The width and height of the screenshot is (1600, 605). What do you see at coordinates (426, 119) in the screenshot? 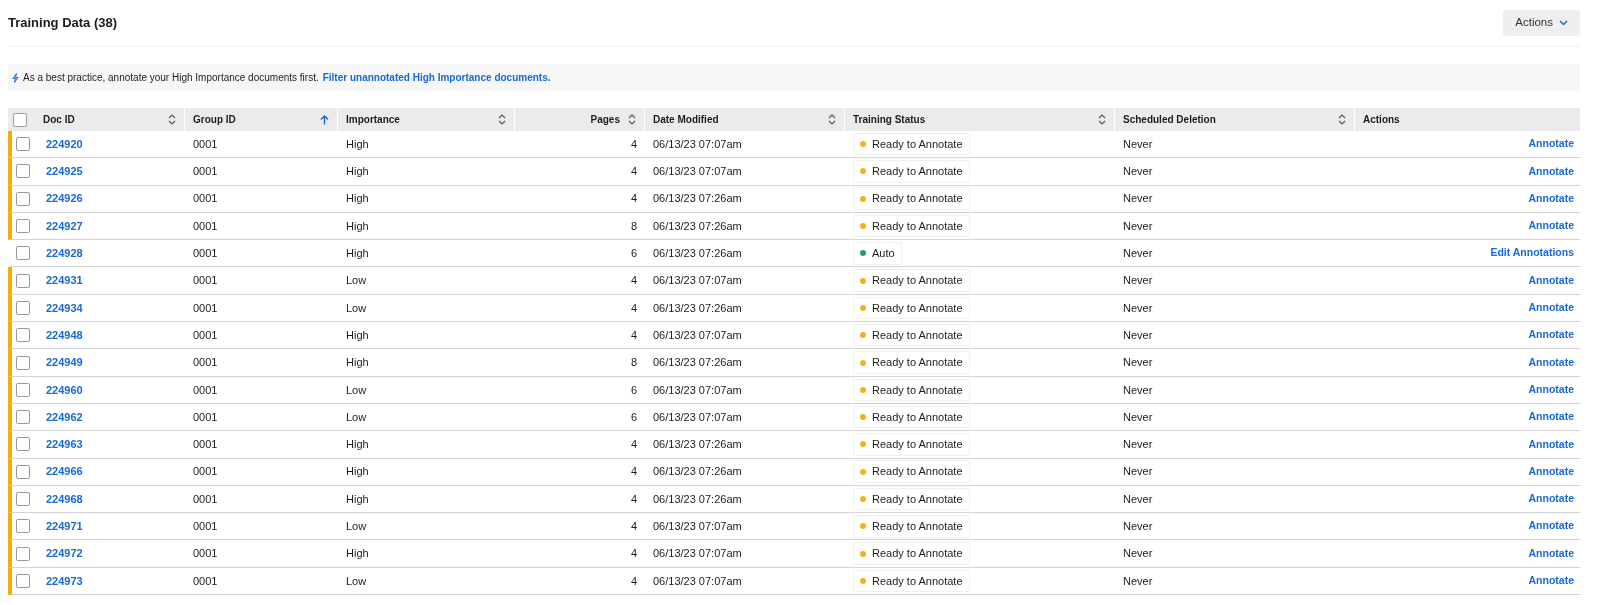
I see `column-header: Importance` at bounding box center [426, 119].